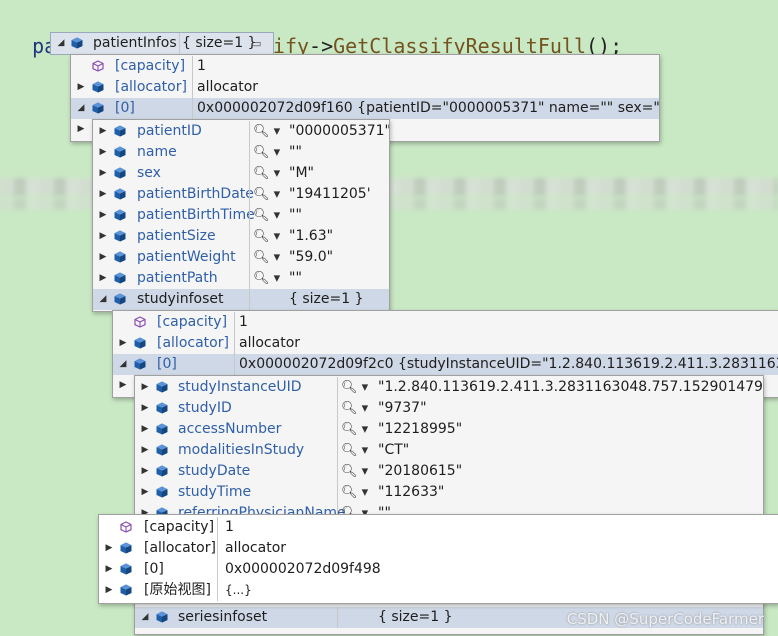  What do you see at coordinates (449, 492) in the screenshot?
I see `study-row: ▶ studyTime 🔍︎ ▾ "112633"` at bounding box center [449, 492].